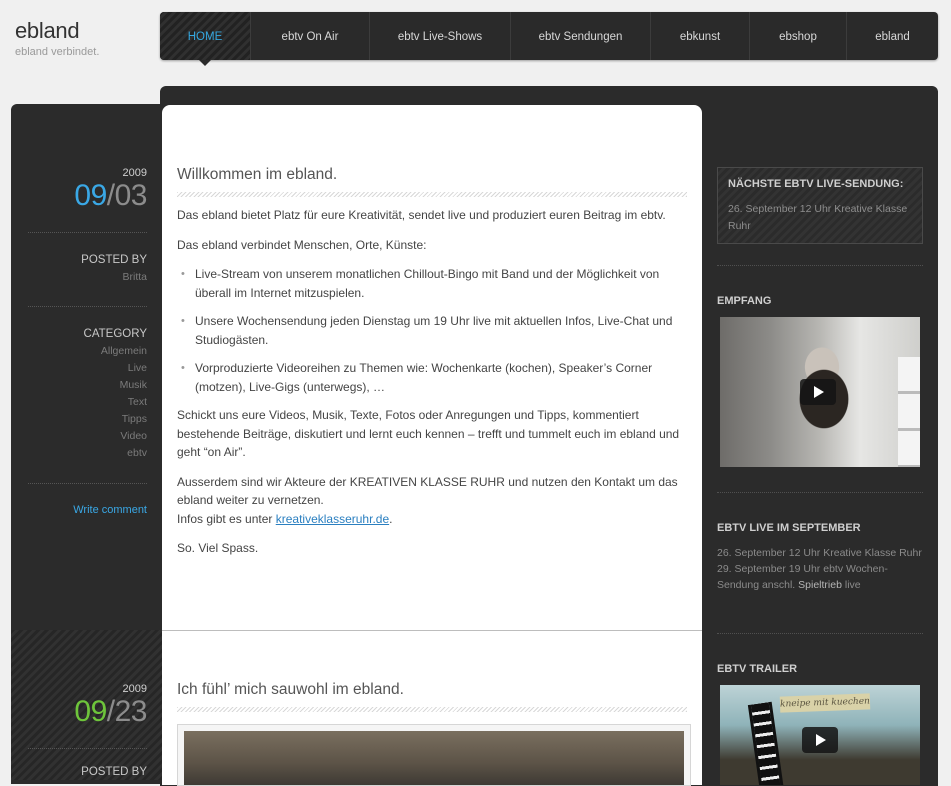 The height and width of the screenshot is (786, 951). What do you see at coordinates (115, 334) in the screenshot?
I see `category-label: CATEGORY` at bounding box center [115, 334].